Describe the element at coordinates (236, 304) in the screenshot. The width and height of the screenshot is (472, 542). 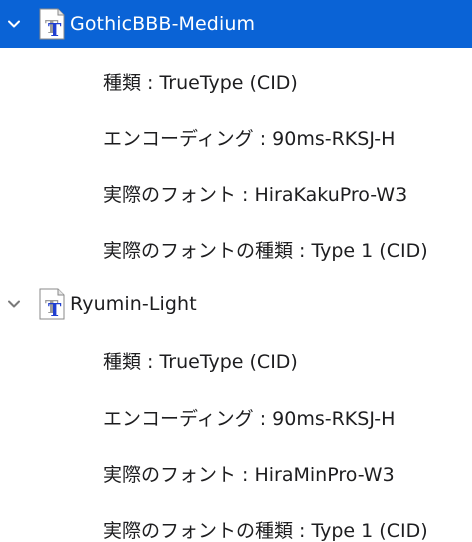
I see `font-row-ryumin-light: T T Ryumin-Light` at that location.